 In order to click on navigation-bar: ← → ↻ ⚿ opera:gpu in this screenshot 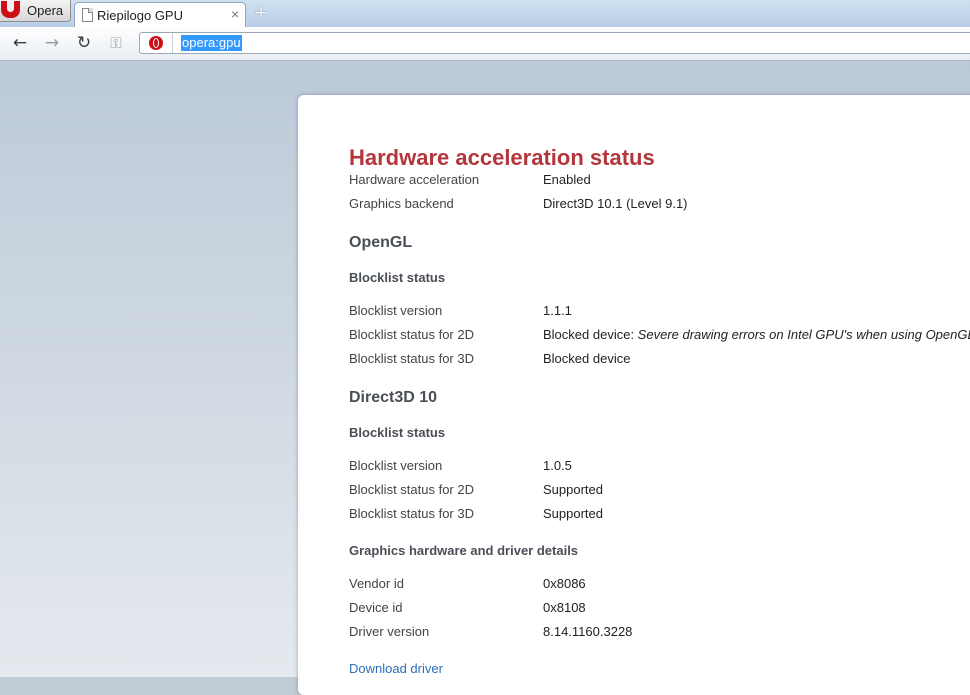, I will do `click(485, 44)`.